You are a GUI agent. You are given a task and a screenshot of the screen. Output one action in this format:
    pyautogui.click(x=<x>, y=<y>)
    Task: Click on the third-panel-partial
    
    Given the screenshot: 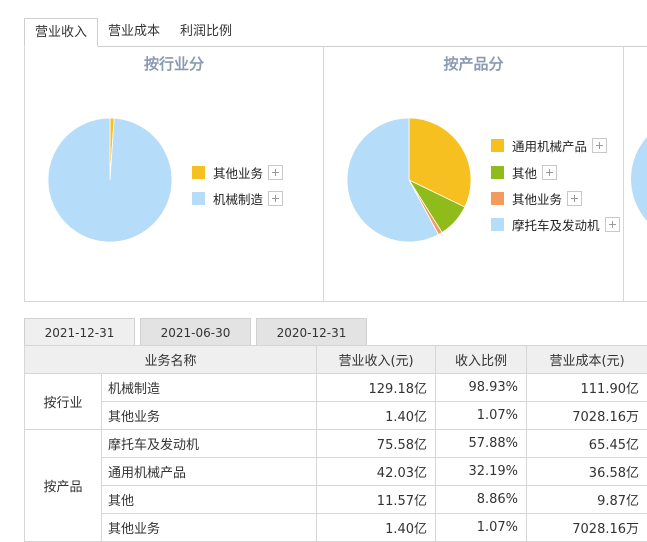 What is the action you would take?
    pyautogui.click(x=635, y=173)
    